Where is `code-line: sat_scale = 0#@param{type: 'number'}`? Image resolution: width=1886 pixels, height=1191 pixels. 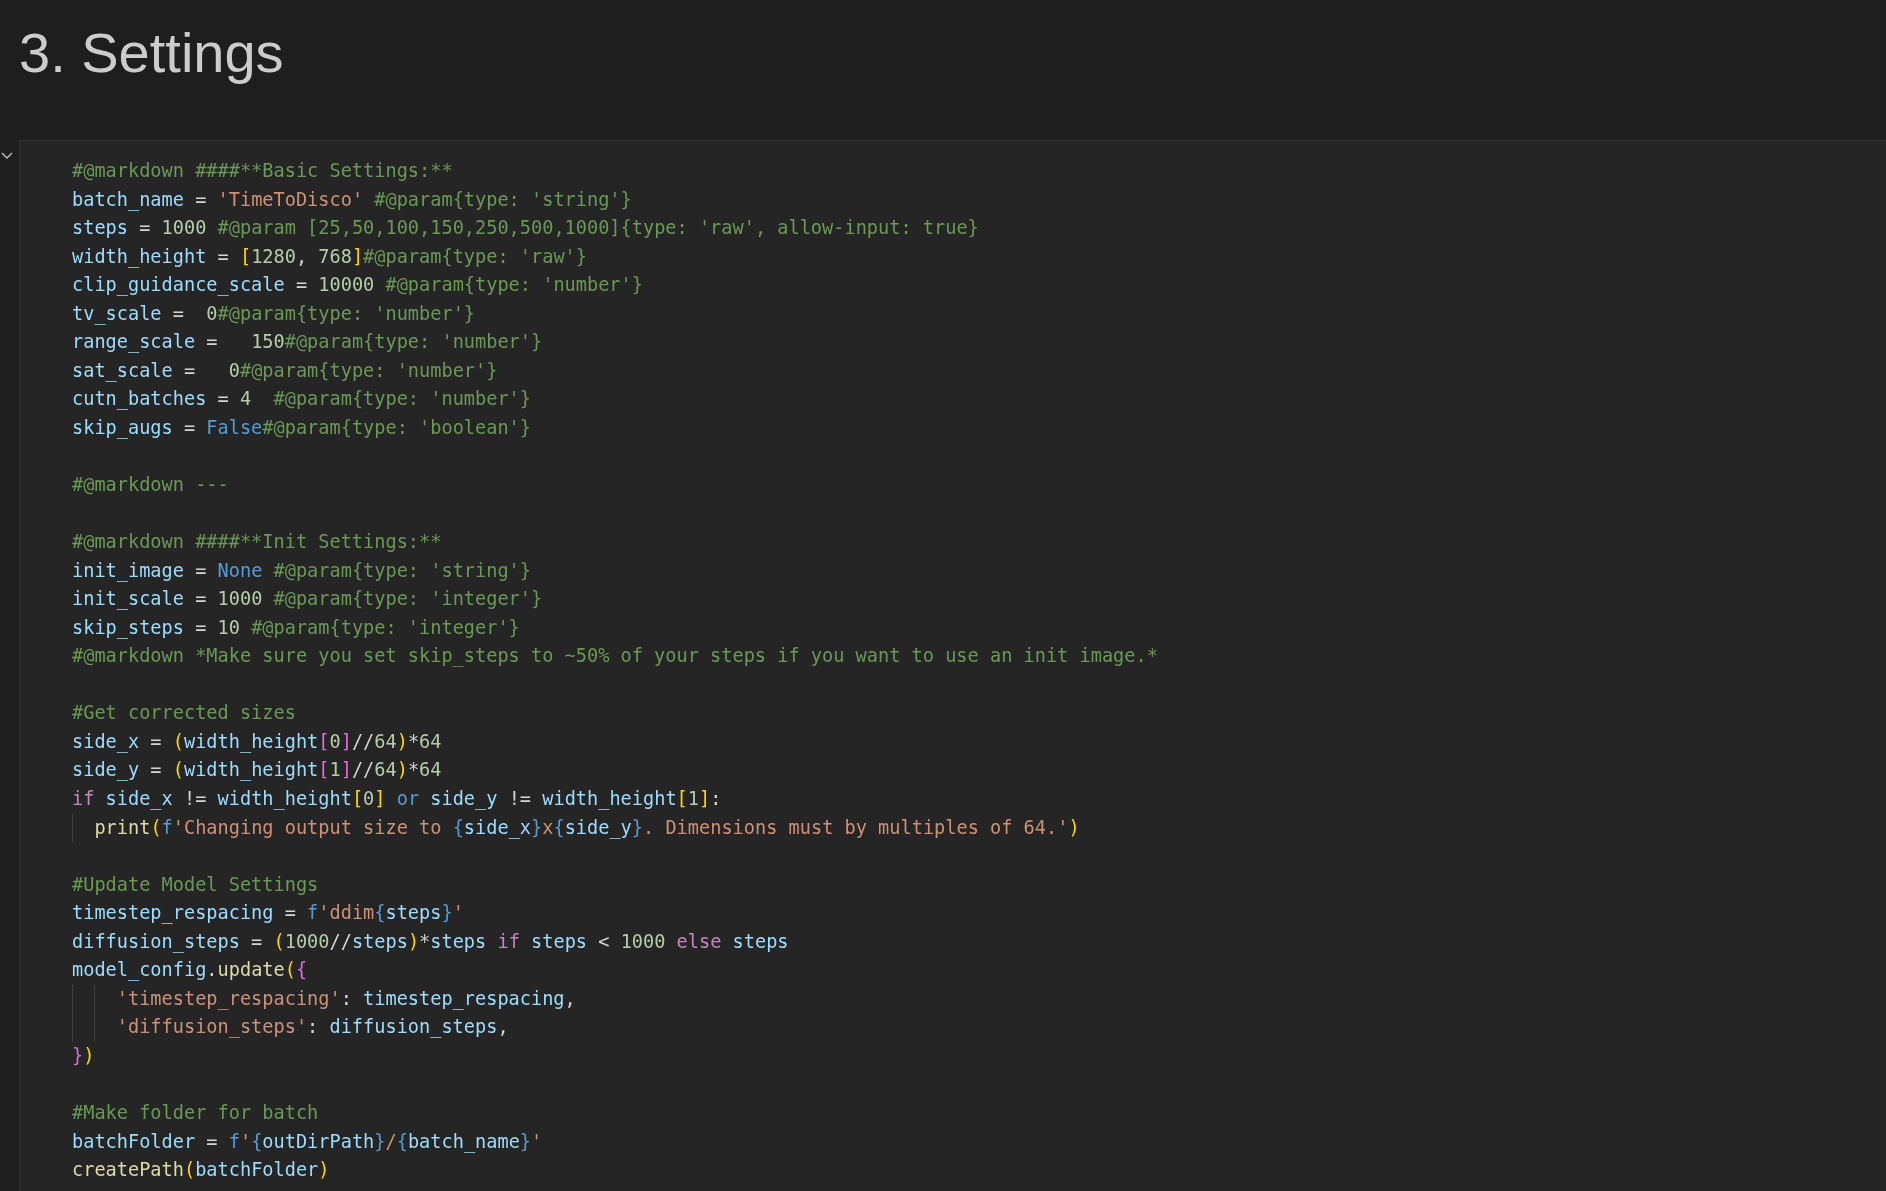 code-line: sat_scale = 0#@param{type: 'number'} is located at coordinates (285, 371).